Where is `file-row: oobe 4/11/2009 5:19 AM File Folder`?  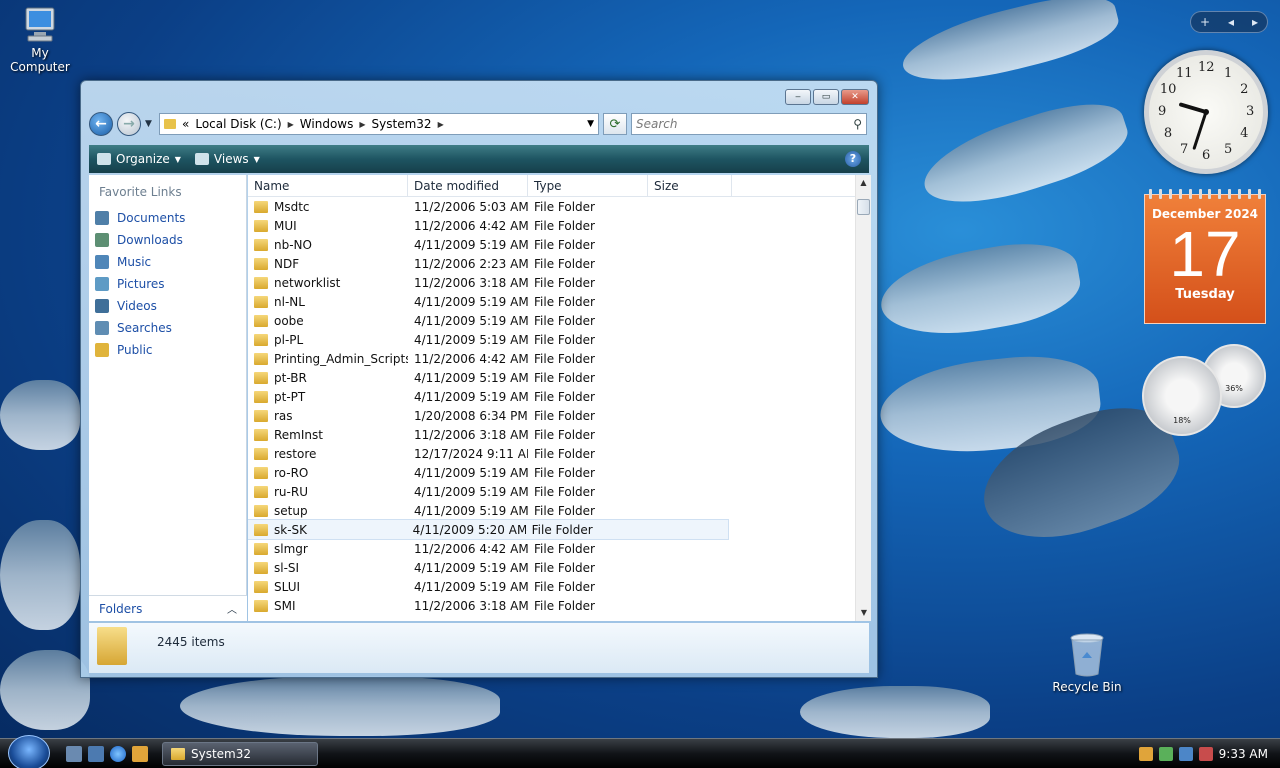 file-row: oobe 4/11/2009 5:19 AM File Folder is located at coordinates (559, 320).